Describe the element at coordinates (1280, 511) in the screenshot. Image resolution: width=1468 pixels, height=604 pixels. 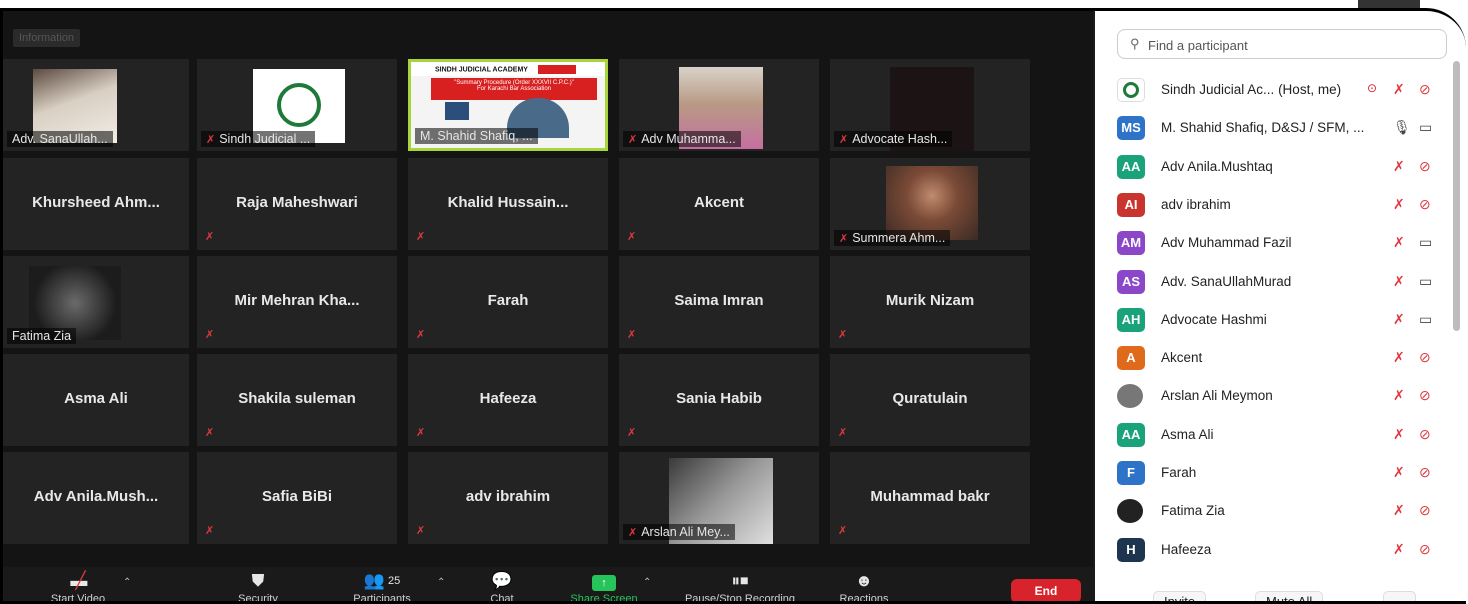
I see `participant-row: Fatima Zia ✗ ⊘` at that location.